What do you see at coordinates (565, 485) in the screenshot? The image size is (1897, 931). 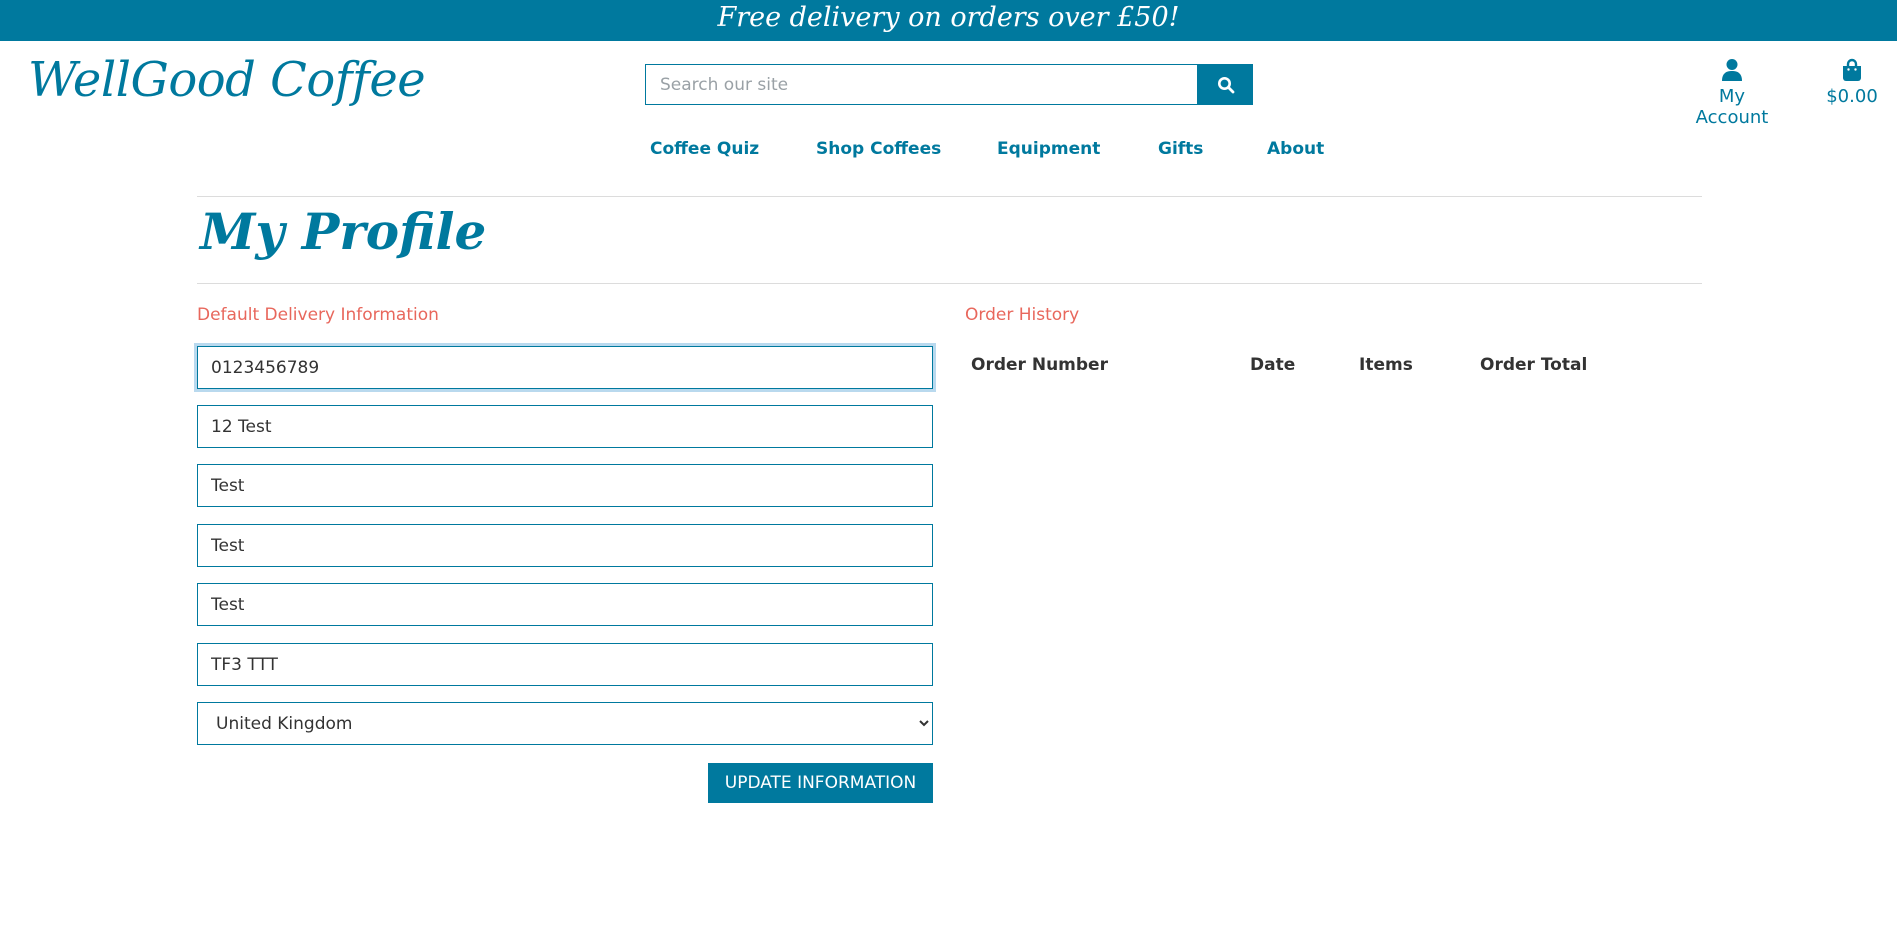 I see `street-address-2-field` at bounding box center [565, 485].